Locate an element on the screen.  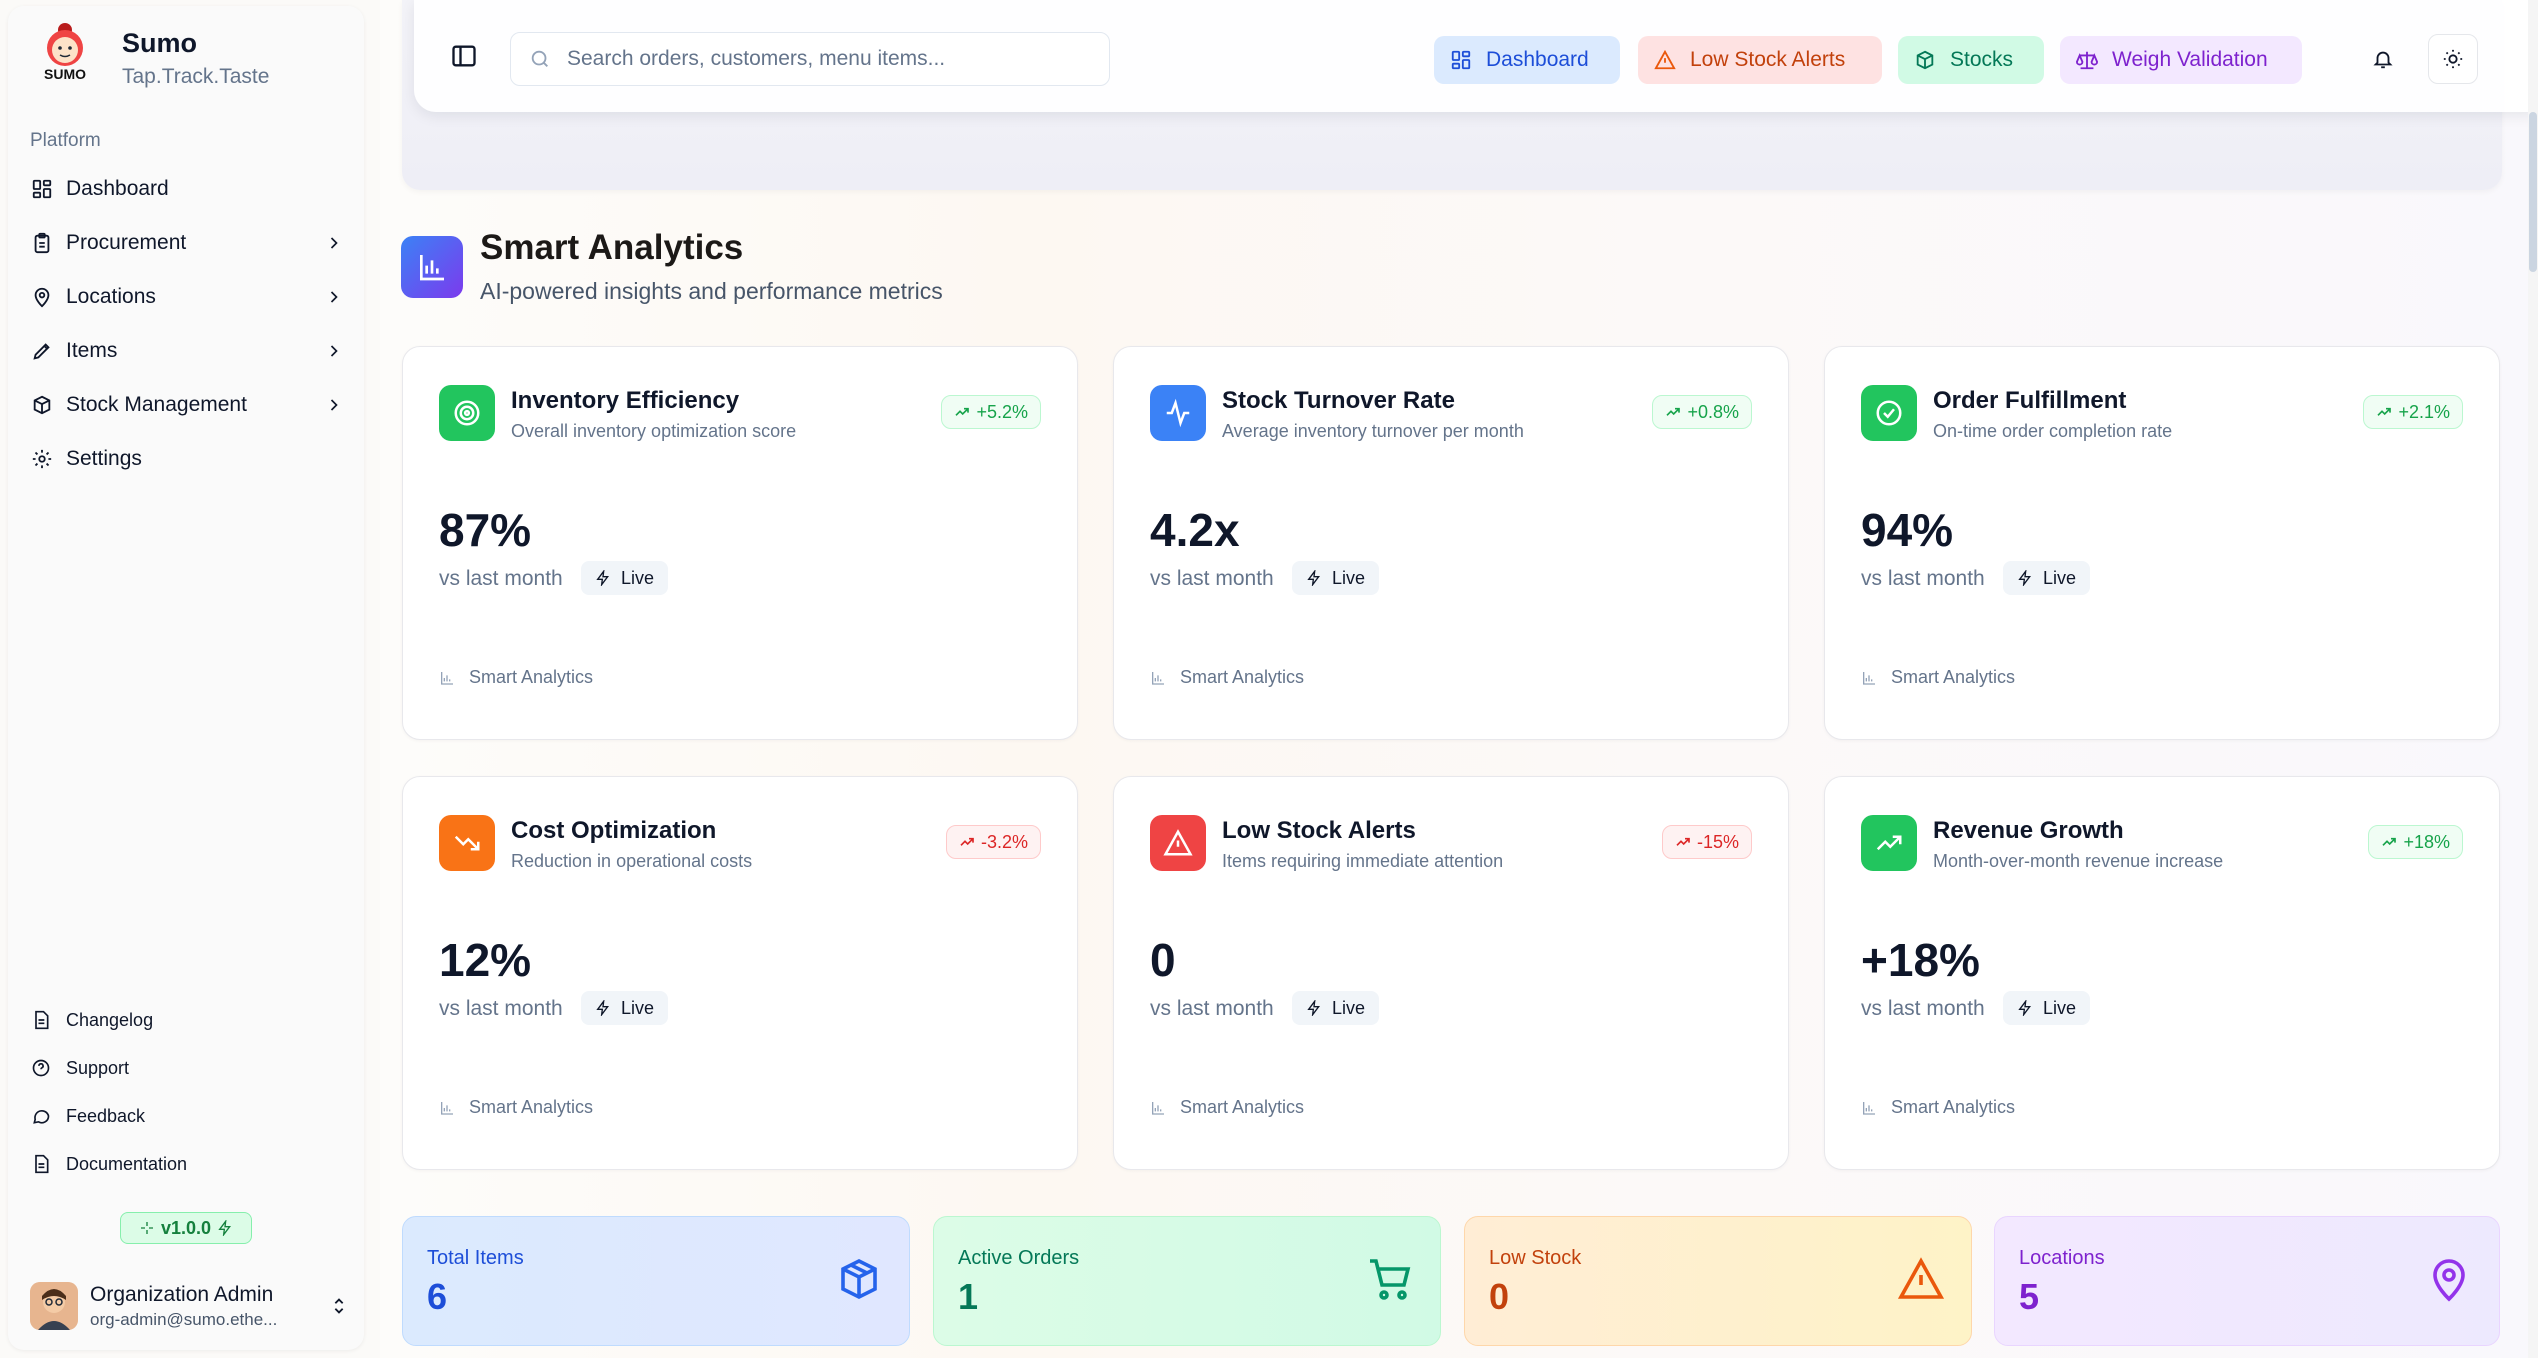
brand: SUMO Sumo Tap.Track.Taste is located at coordinates (153, 54).